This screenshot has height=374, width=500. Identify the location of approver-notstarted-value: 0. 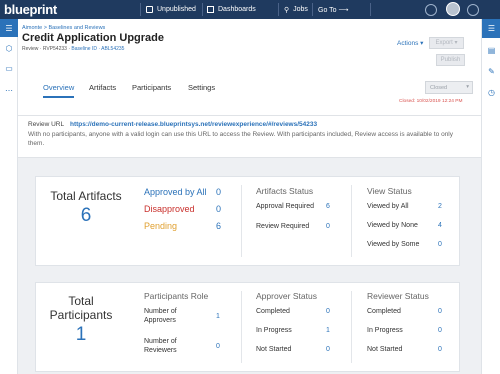
(328, 349).